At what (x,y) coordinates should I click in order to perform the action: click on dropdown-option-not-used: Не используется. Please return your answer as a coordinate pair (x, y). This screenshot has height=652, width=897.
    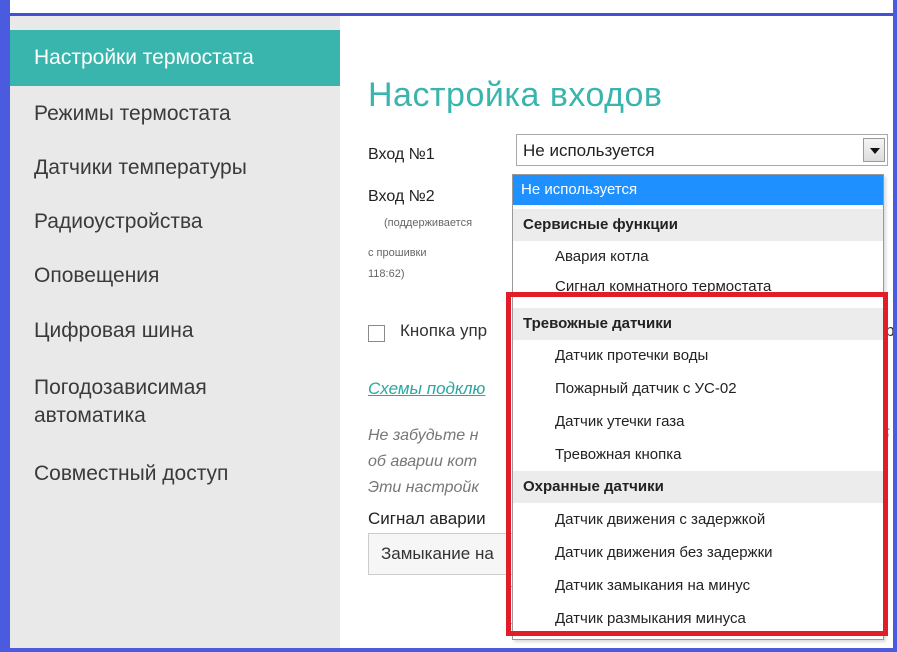
    Looking at the image, I should click on (698, 190).